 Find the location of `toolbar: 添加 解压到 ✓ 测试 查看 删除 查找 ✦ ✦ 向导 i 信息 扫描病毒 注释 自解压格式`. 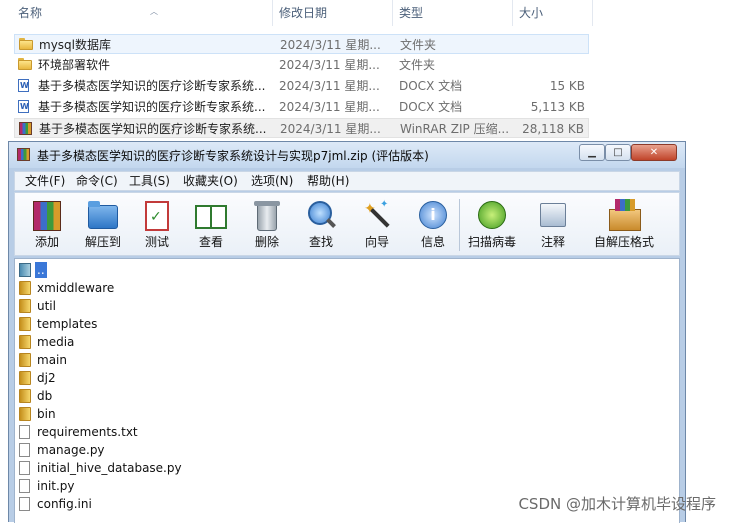

toolbar: 添加 解压到 ✓ 测试 查看 删除 查找 ✦ ✦ 向导 i 信息 扫描病毒 注释 自解压格式 is located at coordinates (347, 224).